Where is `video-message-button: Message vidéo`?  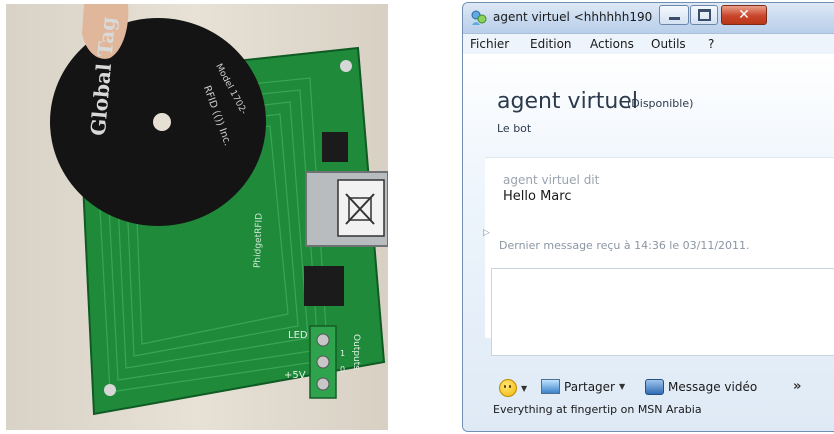
video-message-button: Message vidéo is located at coordinates (701, 387).